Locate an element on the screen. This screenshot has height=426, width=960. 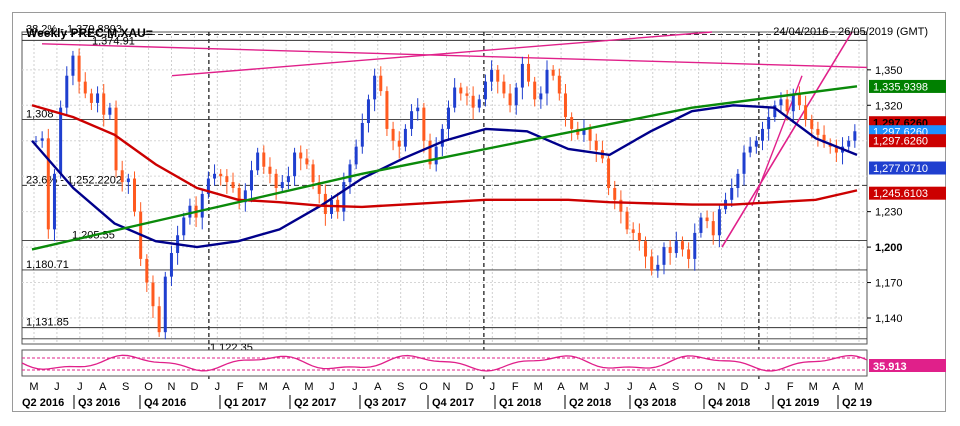
quarter-label: Q3 2018 is located at coordinates (655, 403).